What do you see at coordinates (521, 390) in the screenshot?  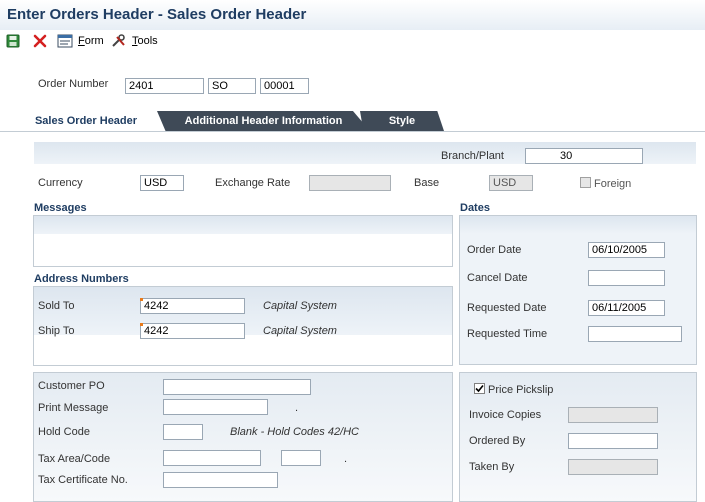 I see `price-pickslip-label: Price Pickslip` at bounding box center [521, 390].